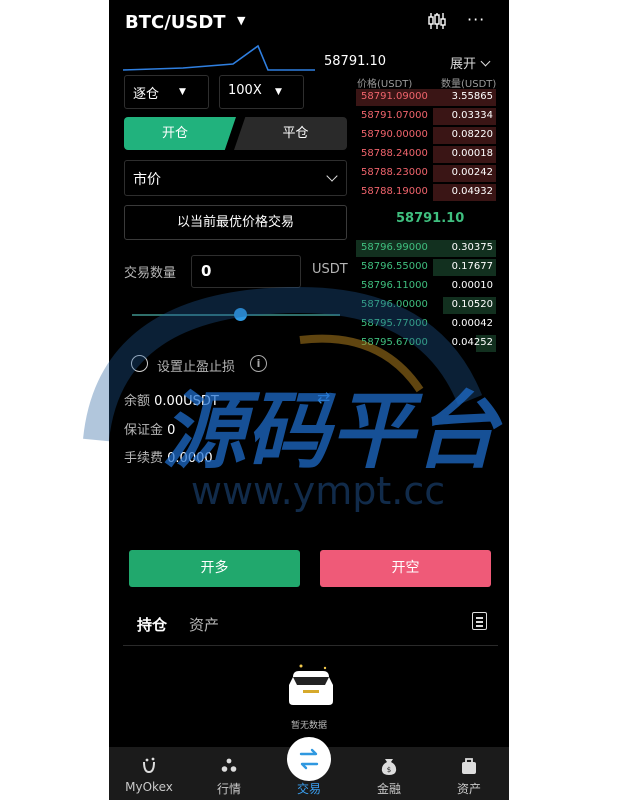 This screenshot has height=800, width=619. Describe the element at coordinates (309, 23) in the screenshot. I see `header: BTC/USDT ▼ ···` at that location.